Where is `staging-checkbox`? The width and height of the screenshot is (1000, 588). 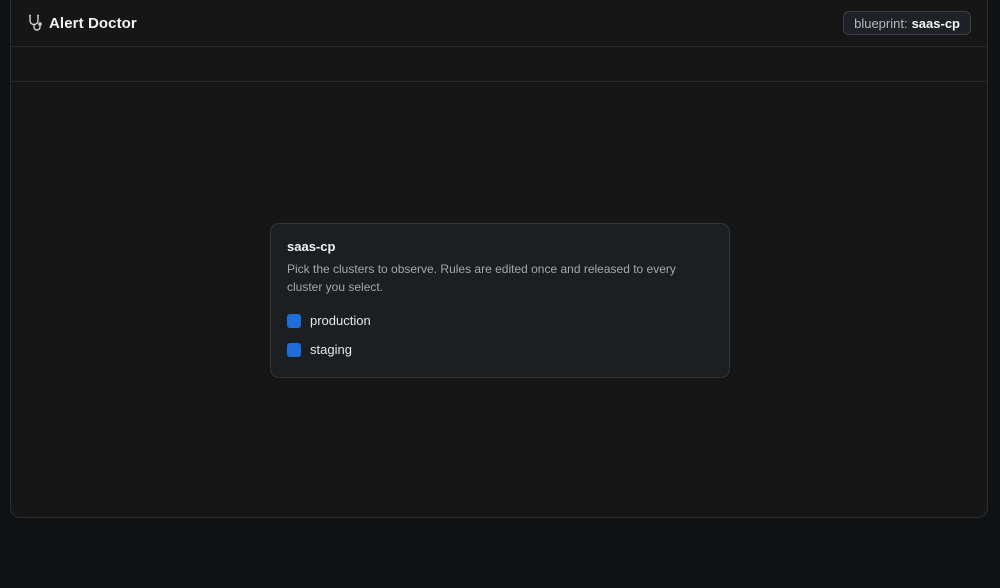
staging-checkbox is located at coordinates (294, 349).